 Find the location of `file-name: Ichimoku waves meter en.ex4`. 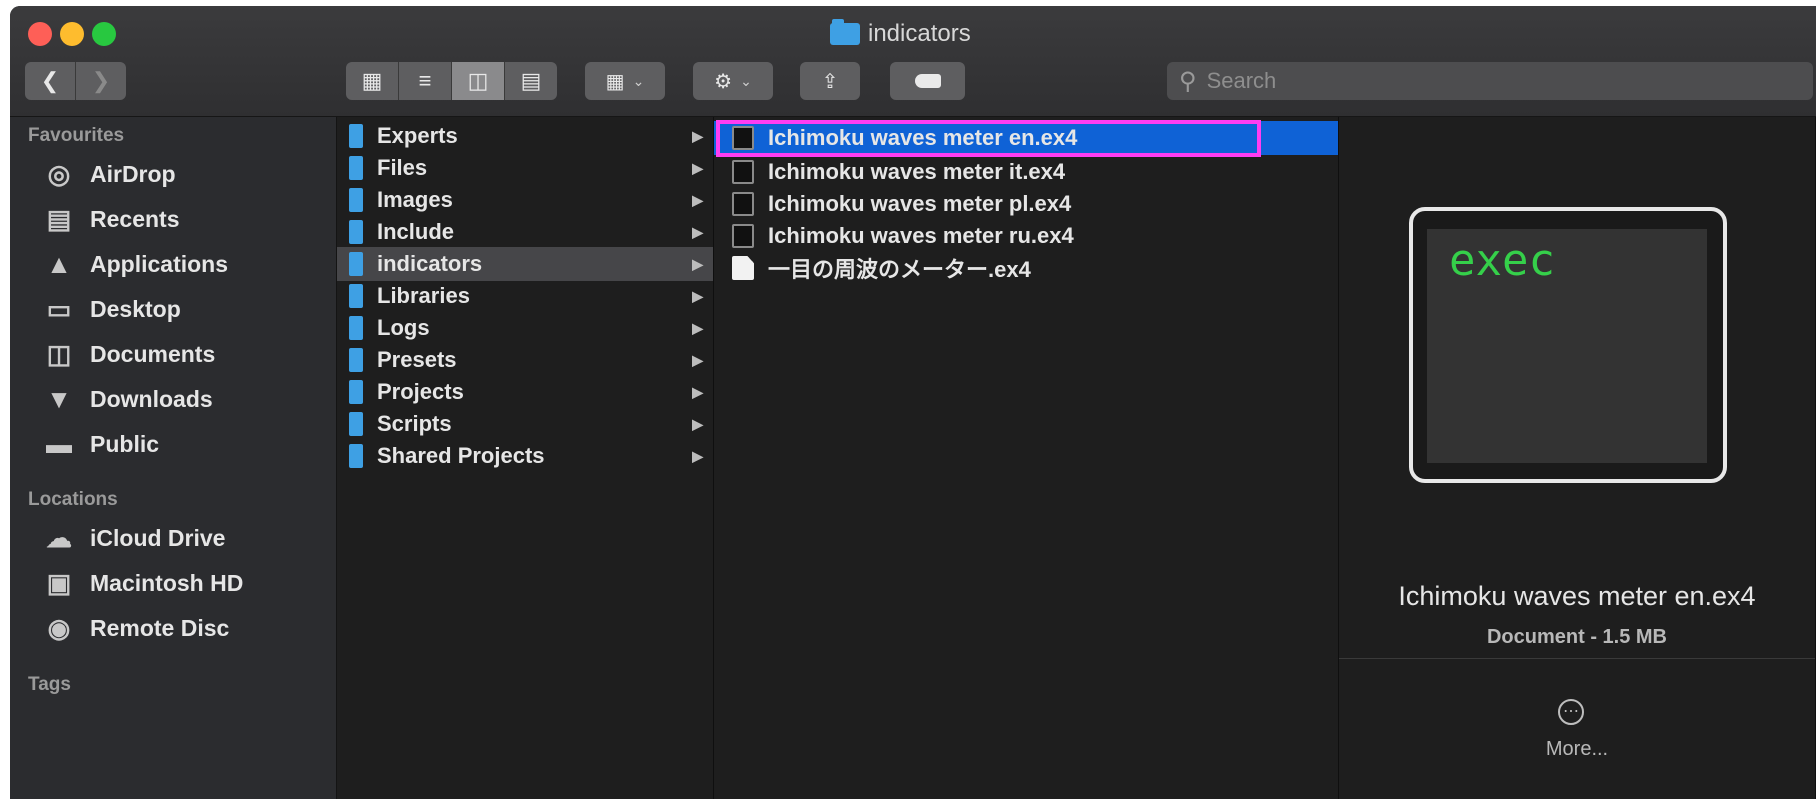

file-name: Ichimoku waves meter en.ex4 is located at coordinates (923, 137).